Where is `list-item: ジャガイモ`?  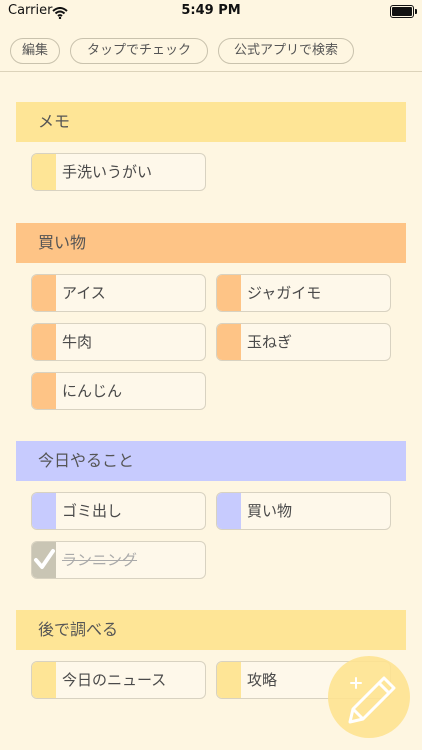
list-item: ジャガイモ is located at coordinates (303, 293).